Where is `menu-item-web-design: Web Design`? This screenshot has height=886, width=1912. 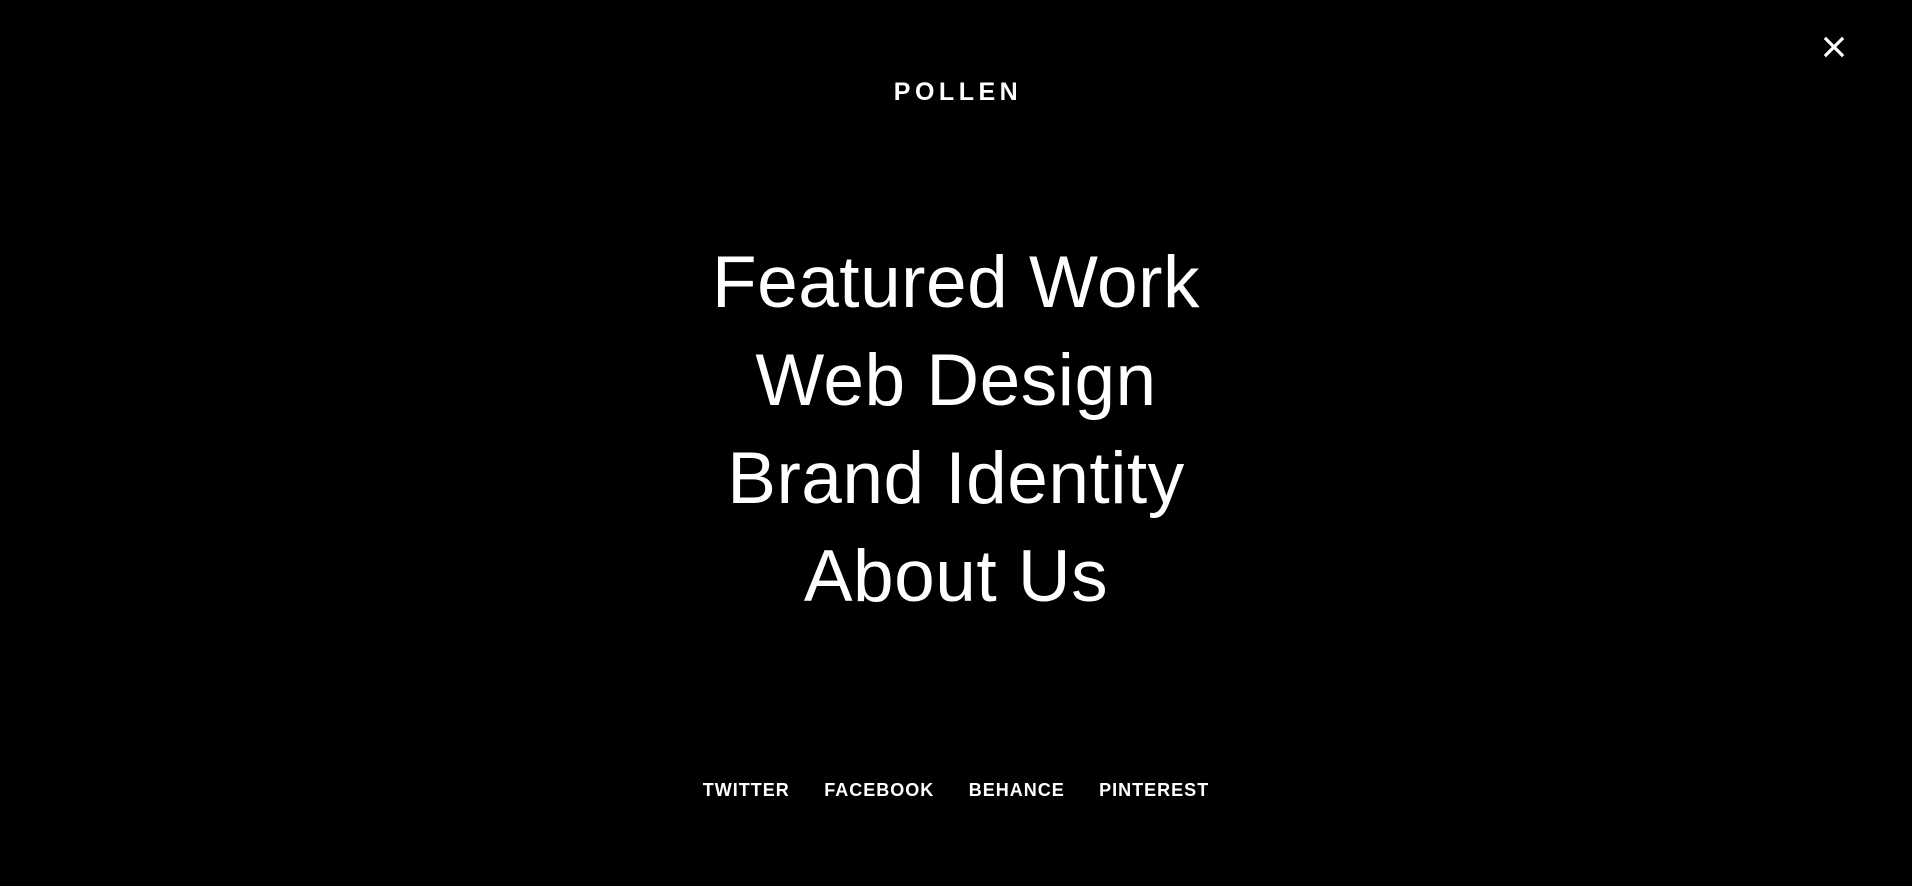
menu-item-web-design: Web Design is located at coordinates (956, 381).